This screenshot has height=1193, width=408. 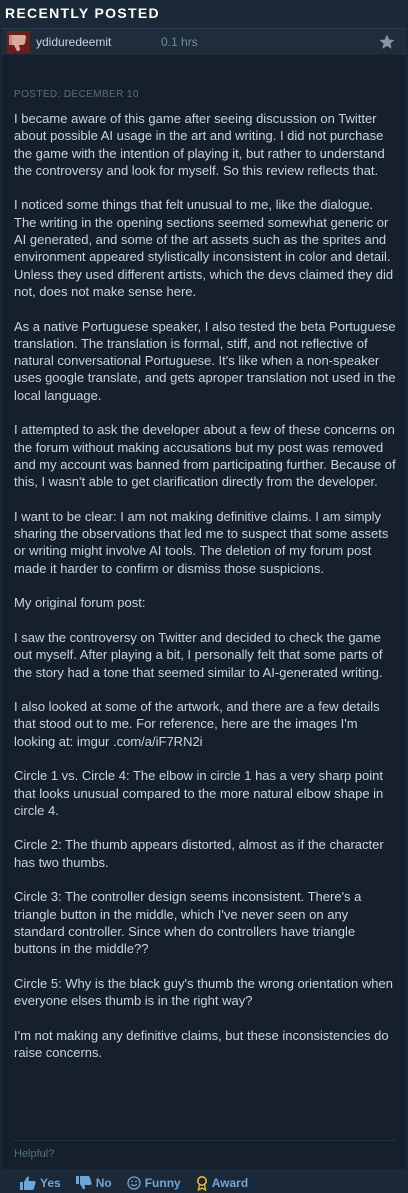 What do you see at coordinates (34, 1154) in the screenshot?
I see `helpful-label: Helpful?` at bounding box center [34, 1154].